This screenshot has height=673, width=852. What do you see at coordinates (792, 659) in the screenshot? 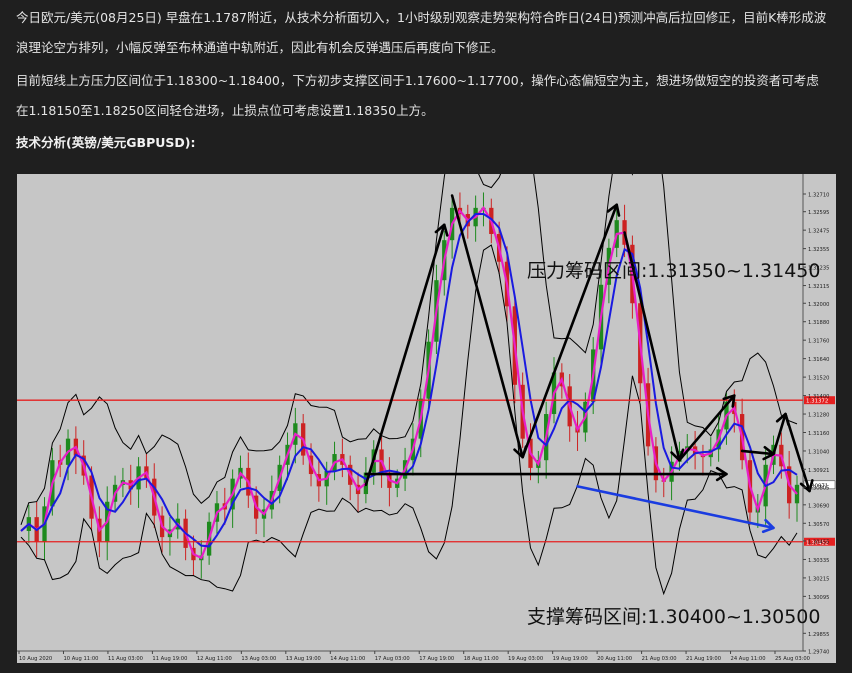
I see `time-tick-label: 25 Aug 03:00` at bounding box center [792, 659].